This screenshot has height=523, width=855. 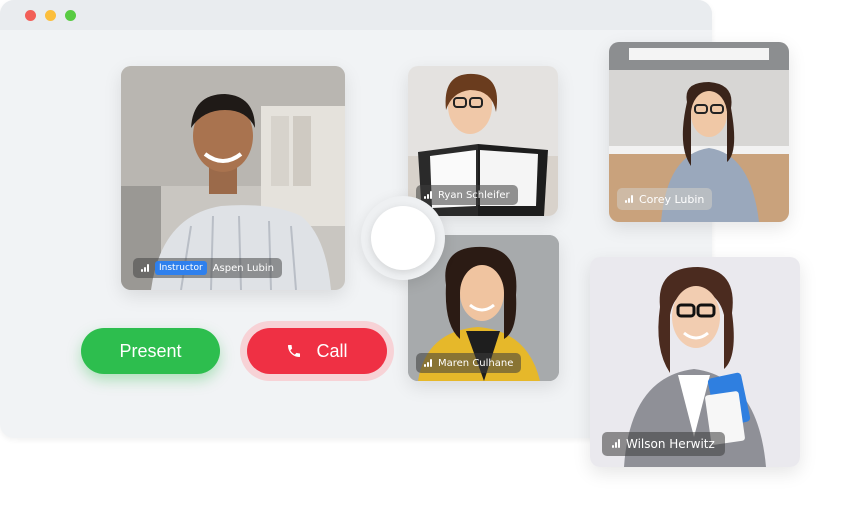 What do you see at coordinates (483, 141) in the screenshot?
I see `video-tile-ryan: Ryan Schleifer` at bounding box center [483, 141].